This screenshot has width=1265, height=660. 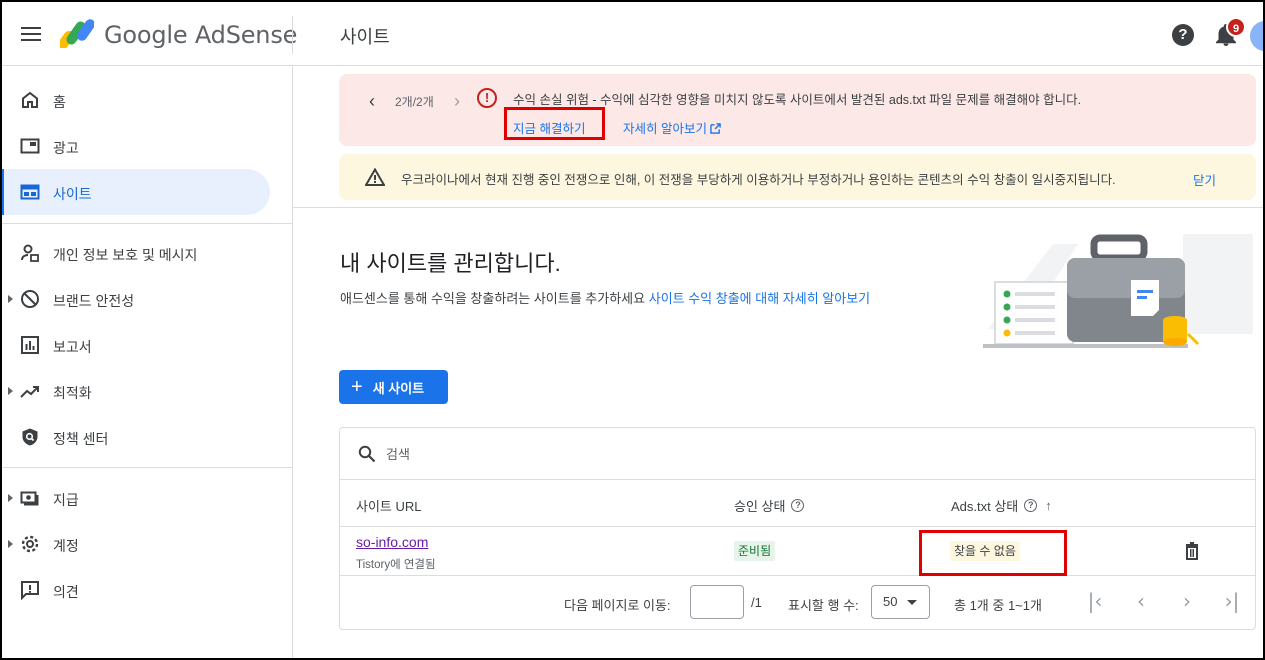 What do you see at coordinates (72, 194) in the screenshot?
I see `sidebar-item-label: 사이트` at bounding box center [72, 194].